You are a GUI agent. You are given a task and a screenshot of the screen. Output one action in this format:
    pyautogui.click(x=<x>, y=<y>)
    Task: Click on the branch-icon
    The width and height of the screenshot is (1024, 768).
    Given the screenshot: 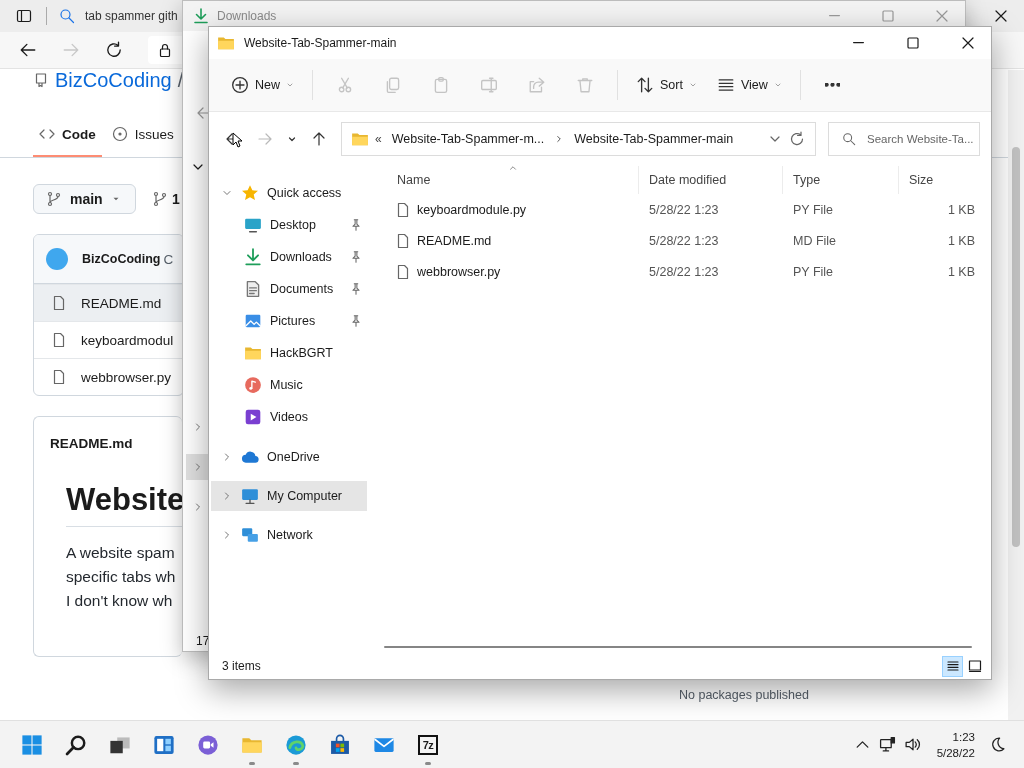 What is the action you would take?
    pyautogui.click(x=54, y=199)
    